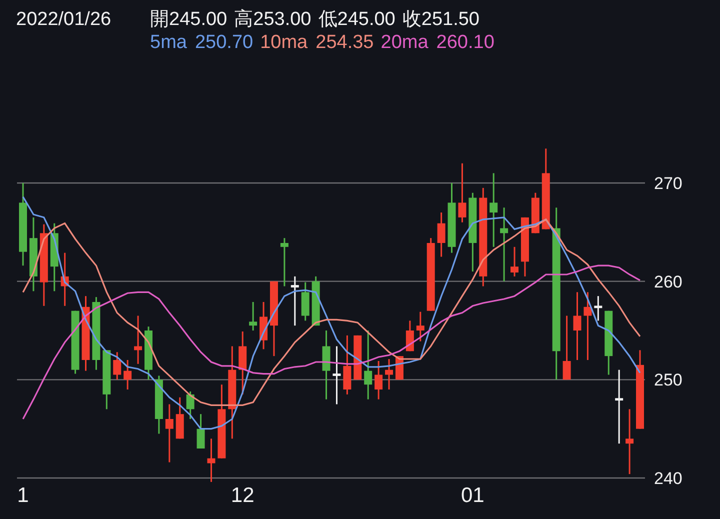 The image size is (720, 519). I want to click on price-reading: 高253.00, so click(273, 19).